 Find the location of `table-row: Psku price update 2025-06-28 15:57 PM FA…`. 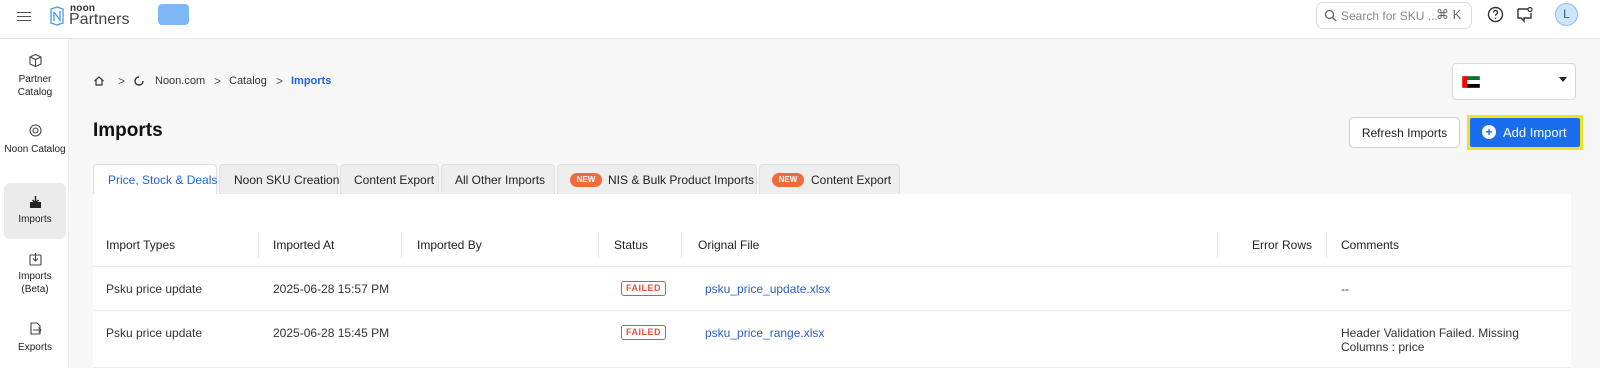

table-row: Psku price update 2025-06-28 15:57 PM FA… is located at coordinates (832, 289).